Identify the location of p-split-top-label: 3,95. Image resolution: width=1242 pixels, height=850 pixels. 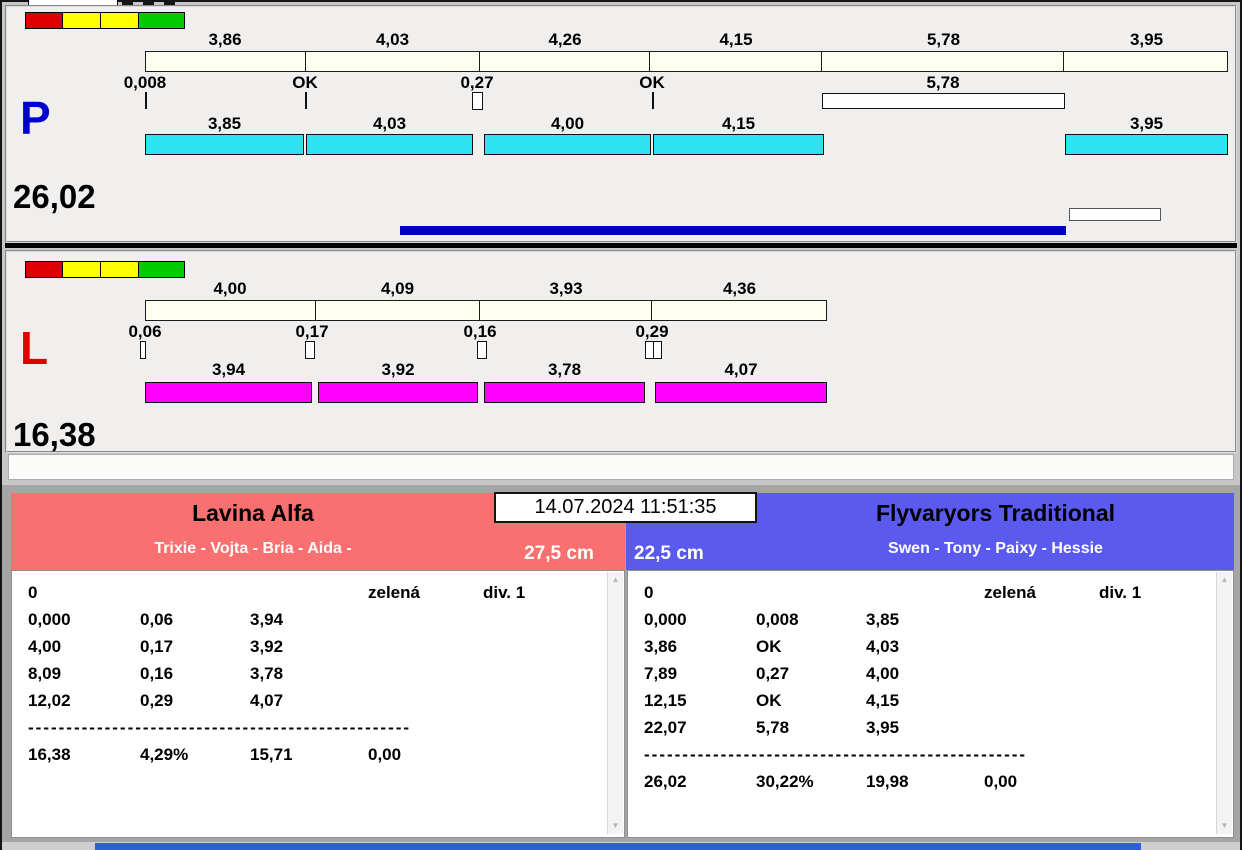
(1146, 39).